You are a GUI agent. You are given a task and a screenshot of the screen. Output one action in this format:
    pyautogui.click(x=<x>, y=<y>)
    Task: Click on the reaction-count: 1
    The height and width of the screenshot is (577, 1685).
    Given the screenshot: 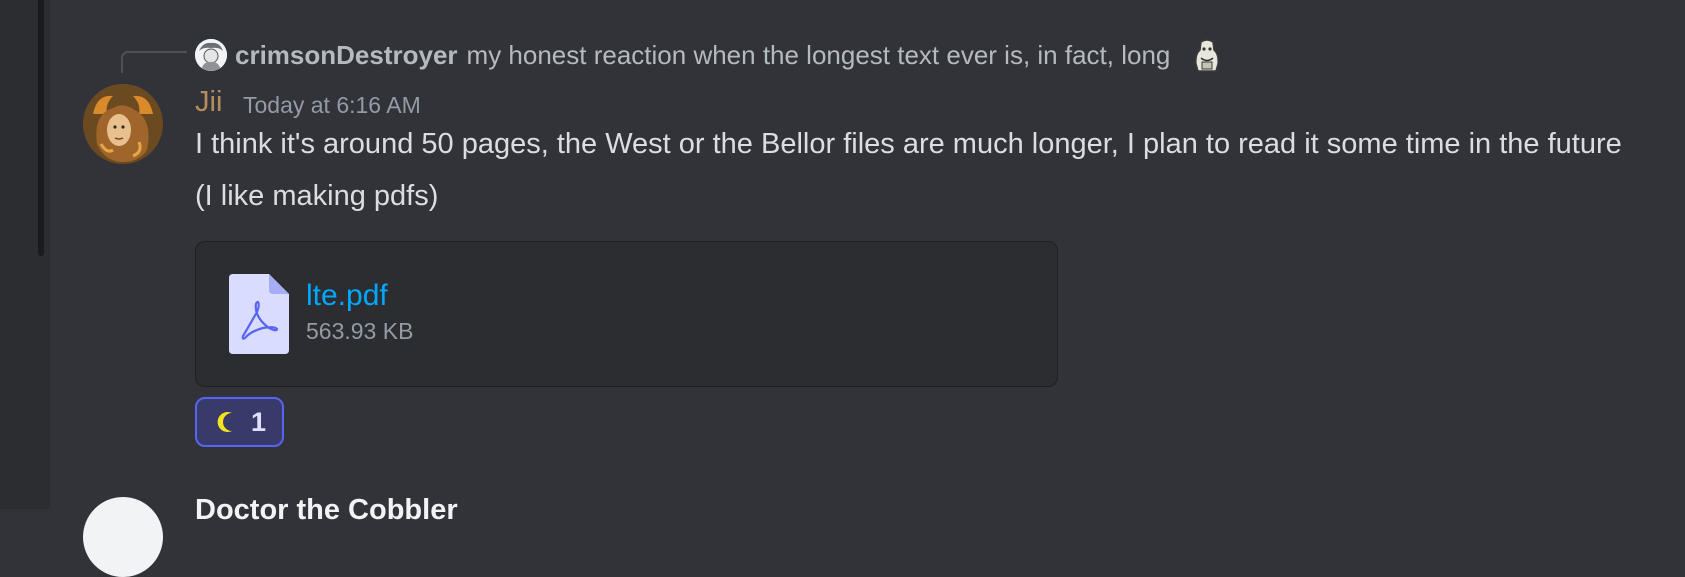 What is the action you would take?
    pyautogui.click(x=259, y=421)
    